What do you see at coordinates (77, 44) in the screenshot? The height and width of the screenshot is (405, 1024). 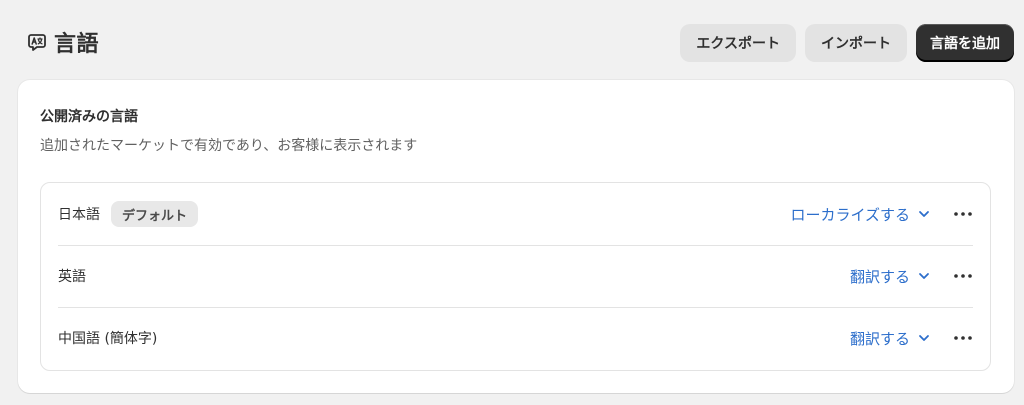 I see `page-title: 言語` at bounding box center [77, 44].